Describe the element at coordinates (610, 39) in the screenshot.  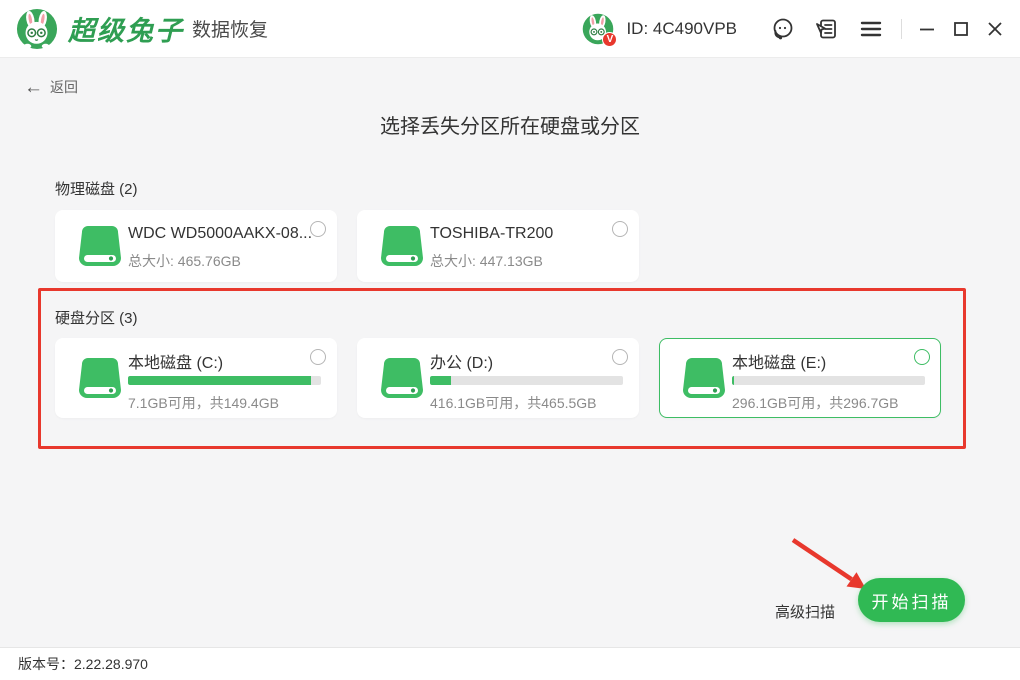
I see `vip-badge: V` at that location.